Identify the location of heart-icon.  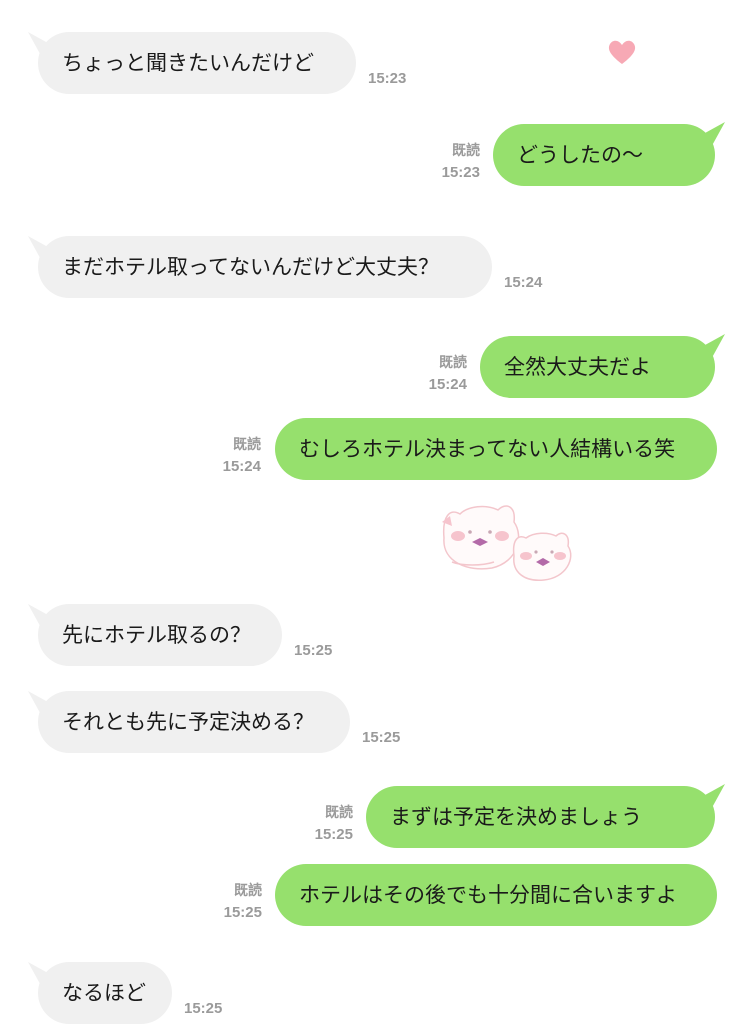
(622, 54).